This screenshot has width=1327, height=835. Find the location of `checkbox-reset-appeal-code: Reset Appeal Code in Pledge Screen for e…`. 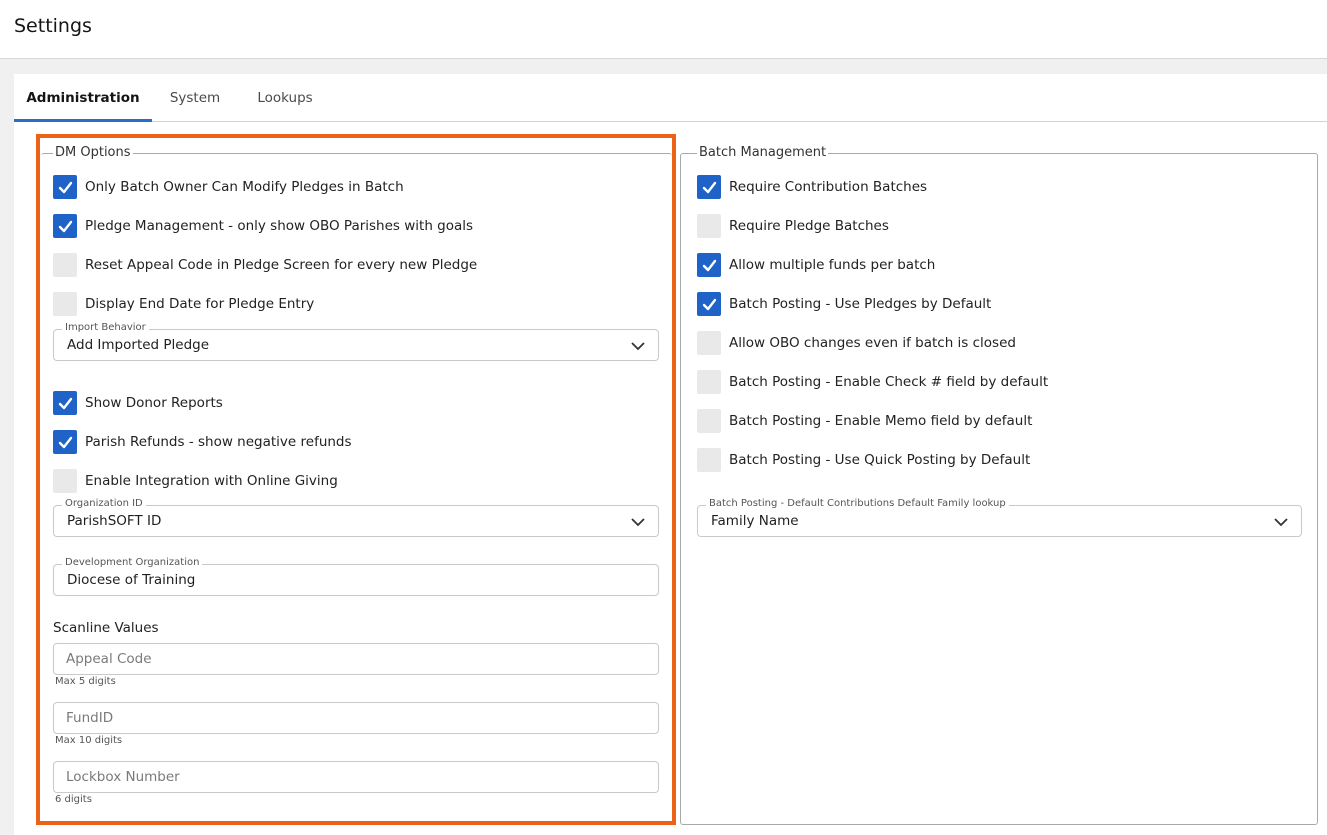

checkbox-reset-appeal-code: Reset Appeal Code in Pledge Screen for e… is located at coordinates (265, 265).